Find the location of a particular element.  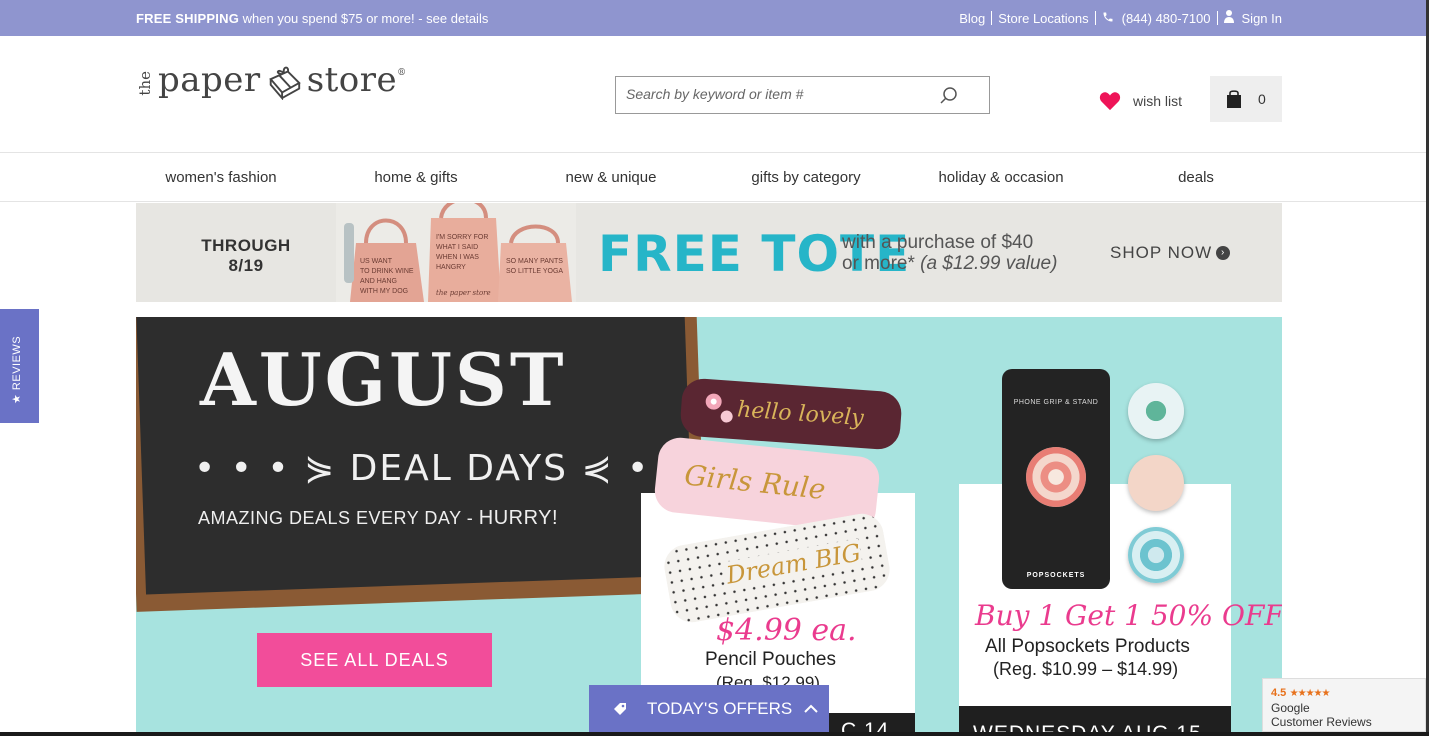

hello-lovely-pouch: hello lovely is located at coordinates (791, 414).